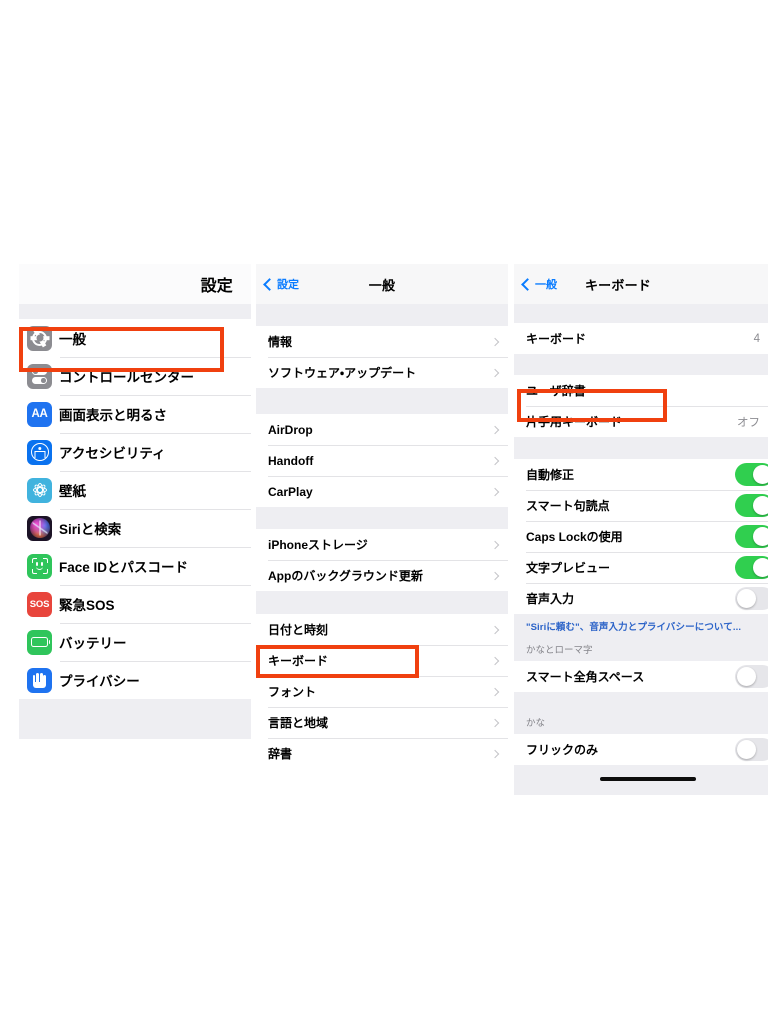 Image resolution: width=768 pixels, height=1024 pixels. I want to click on auto-correction-toggle, so click(751, 474).